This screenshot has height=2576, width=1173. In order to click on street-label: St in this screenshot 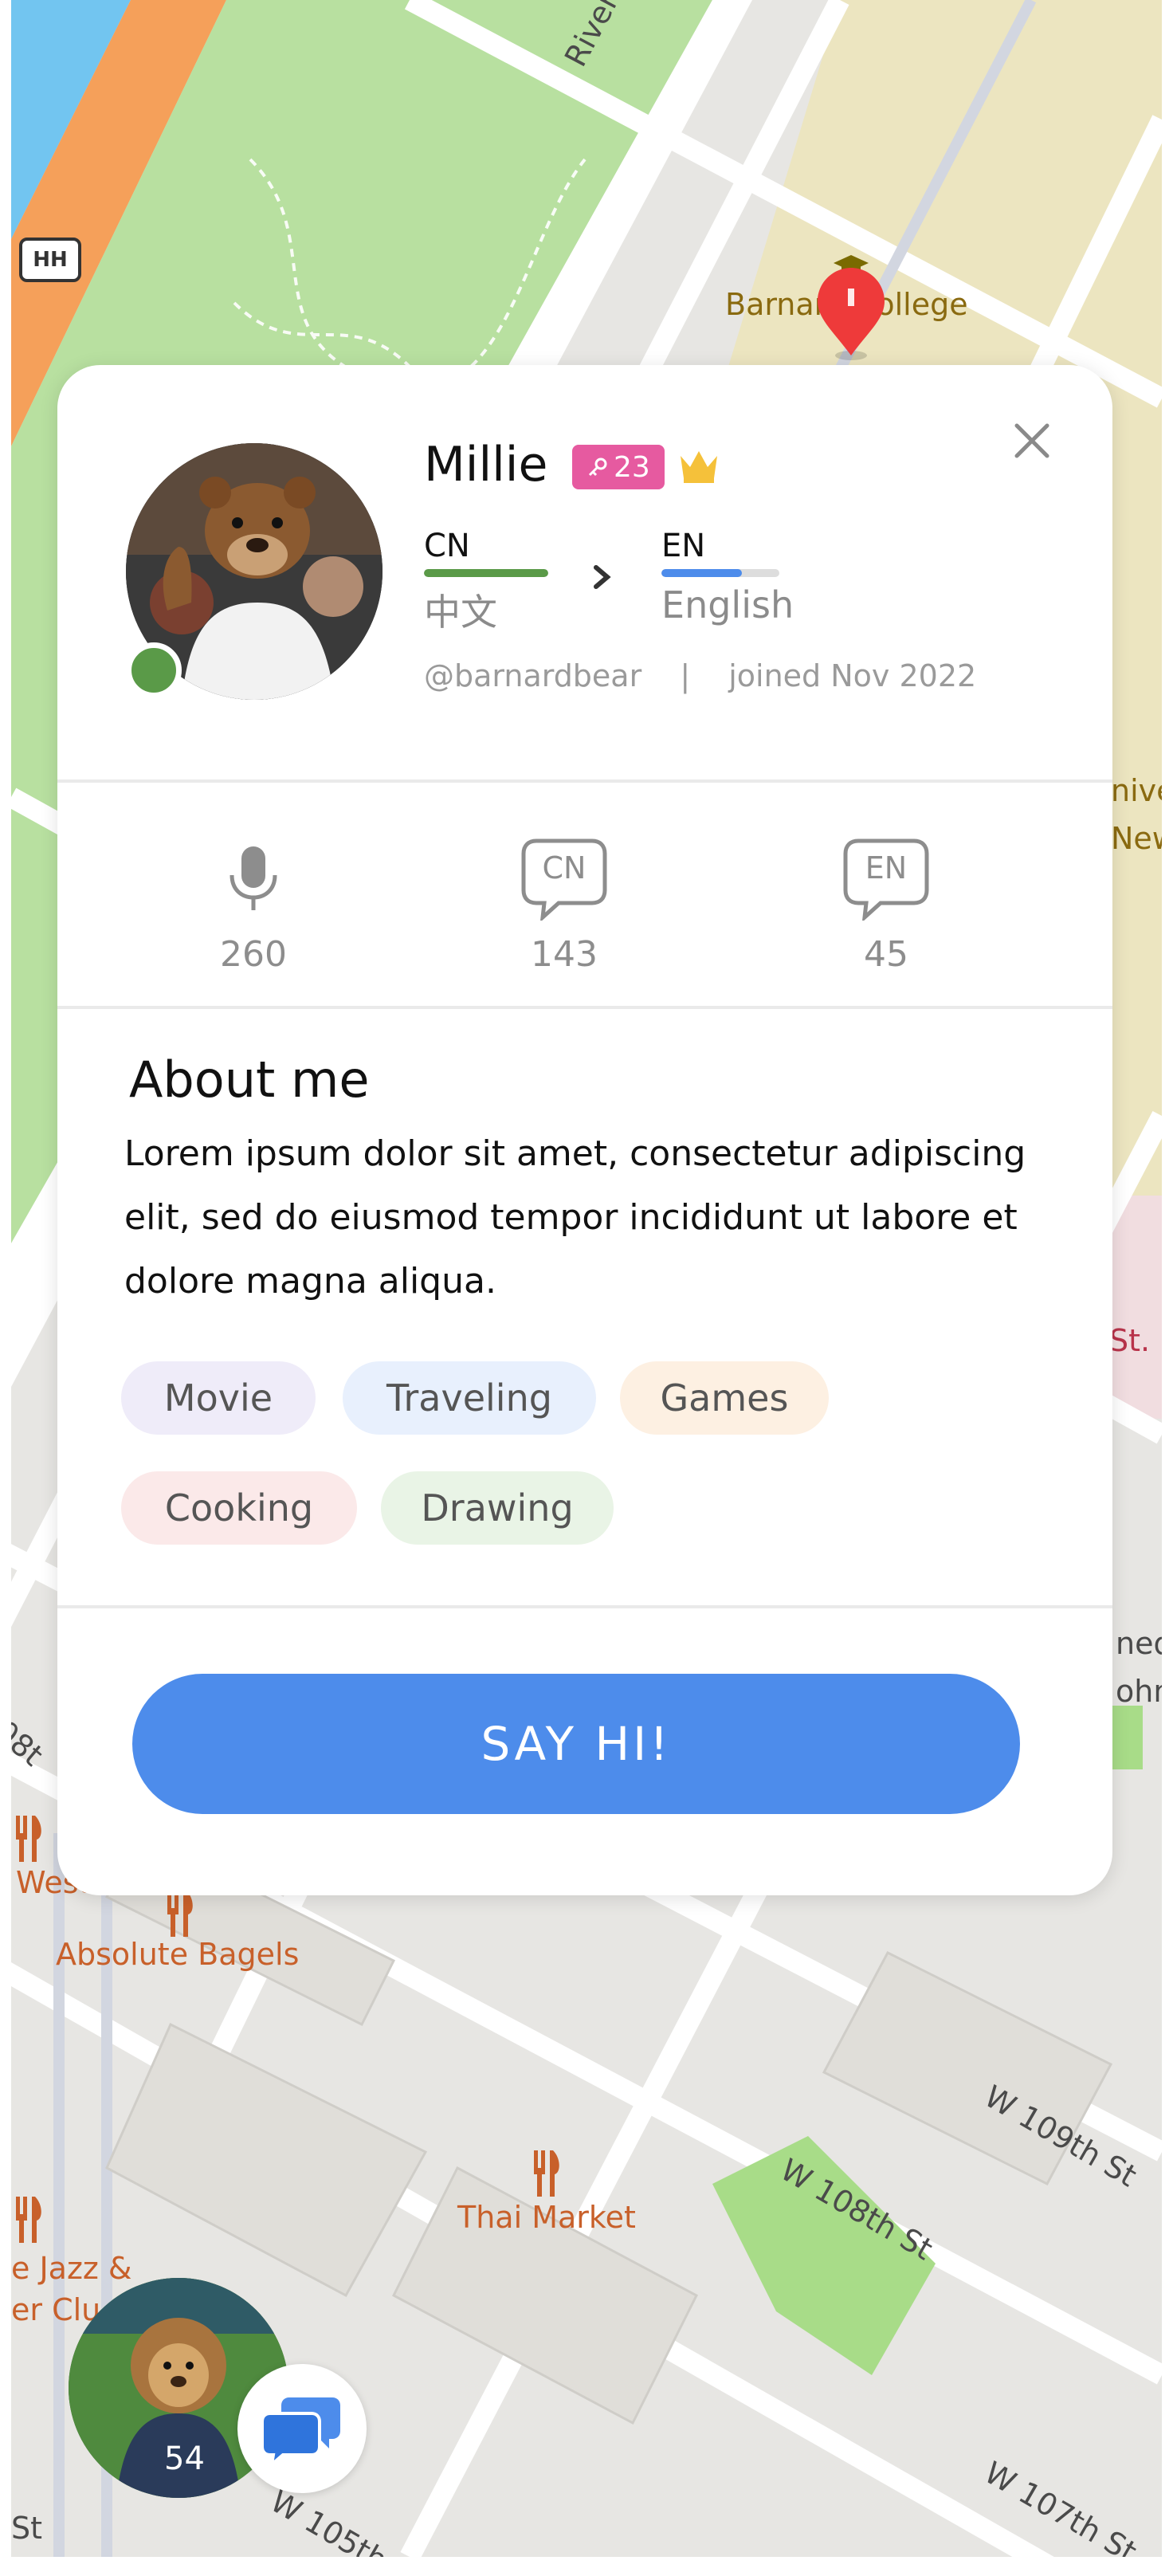, I will do `click(27, 2528)`.